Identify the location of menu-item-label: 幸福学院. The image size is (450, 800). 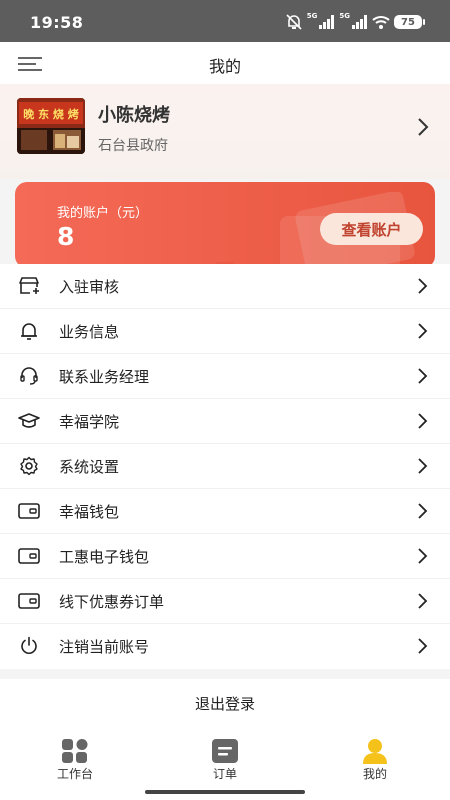
(89, 422).